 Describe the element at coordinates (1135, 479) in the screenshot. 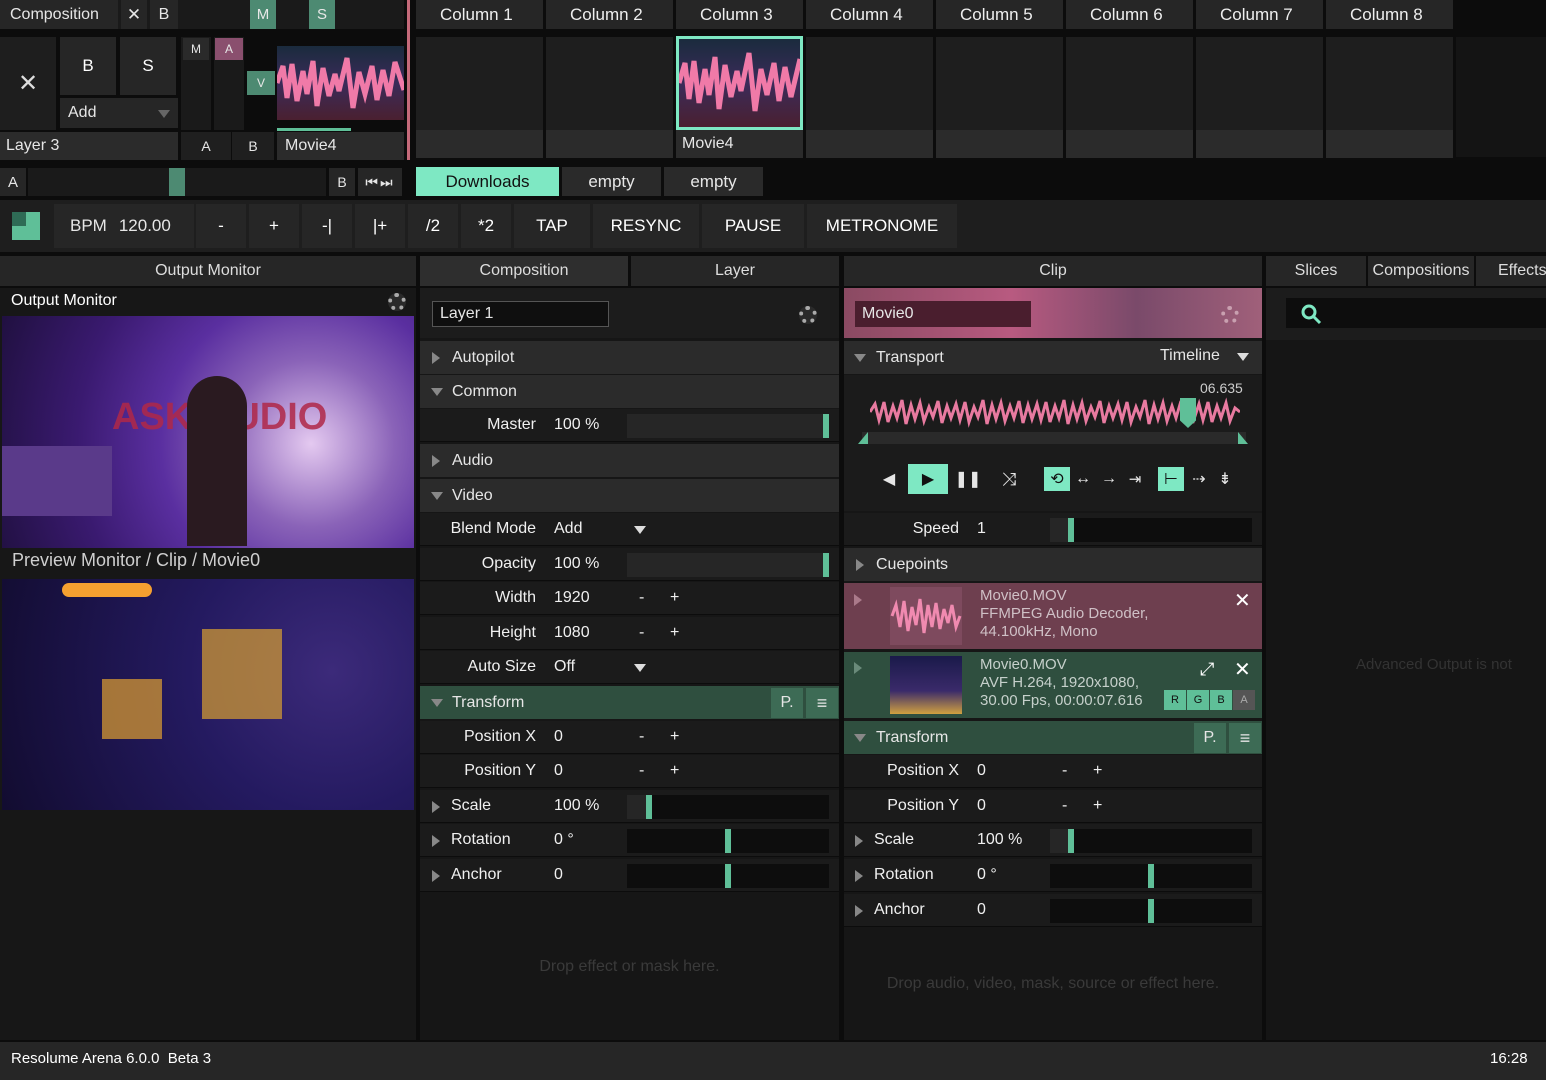

I see `play-once-hold-icon: ⇥` at that location.